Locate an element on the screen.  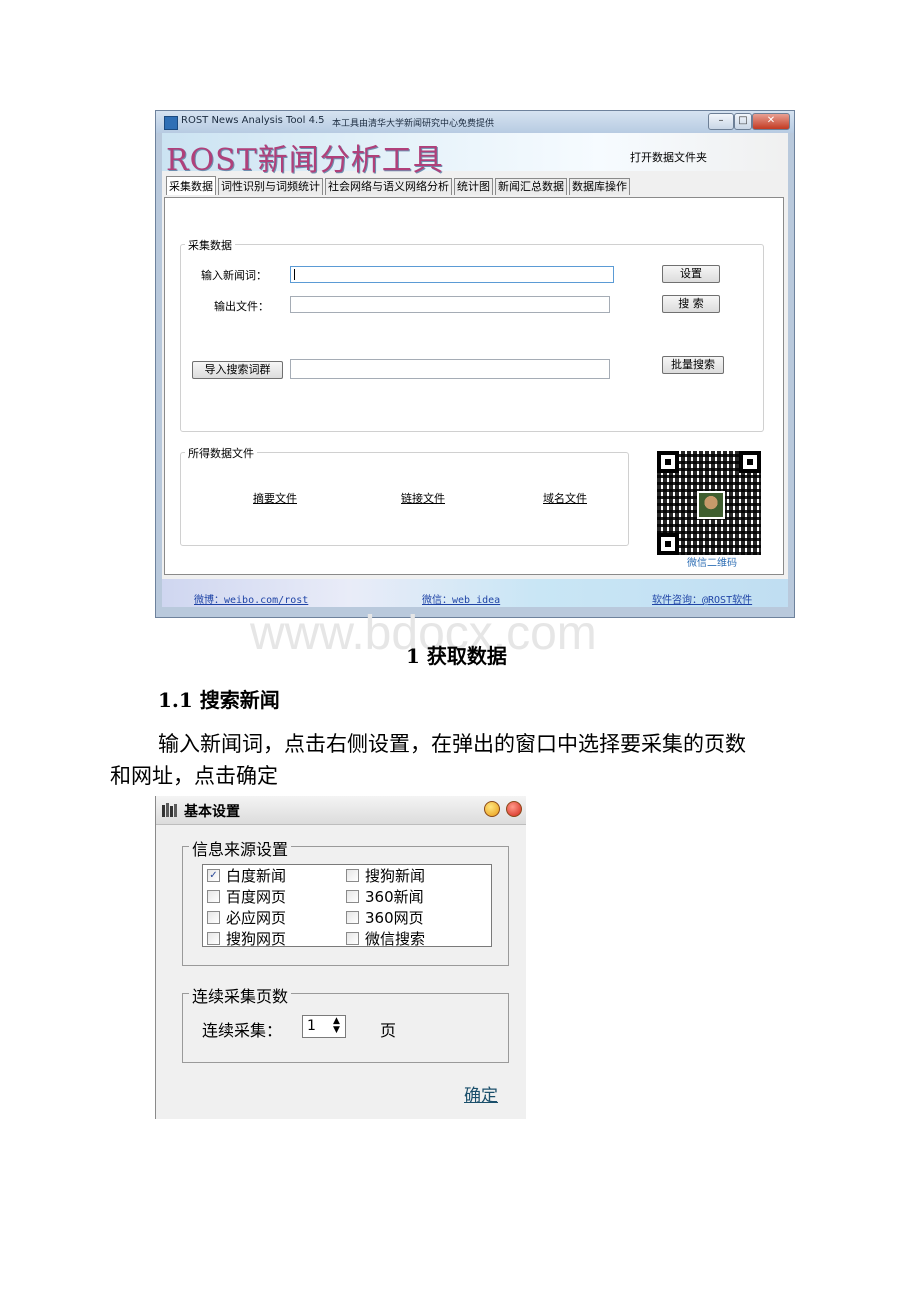
tab-collect-data: 采集数据 is located at coordinates (191, 185).